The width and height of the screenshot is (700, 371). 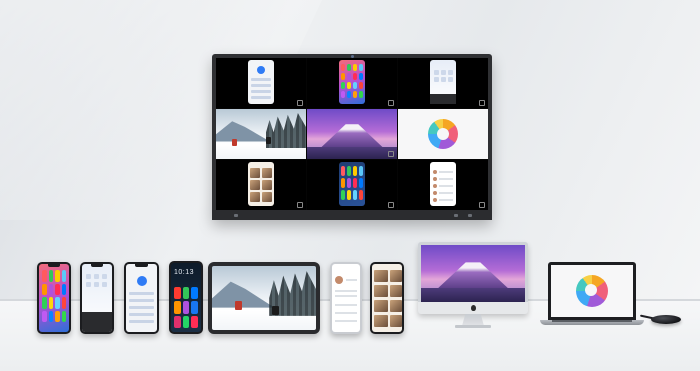 I want to click on iphone-settings, so click(x=141, y=298).